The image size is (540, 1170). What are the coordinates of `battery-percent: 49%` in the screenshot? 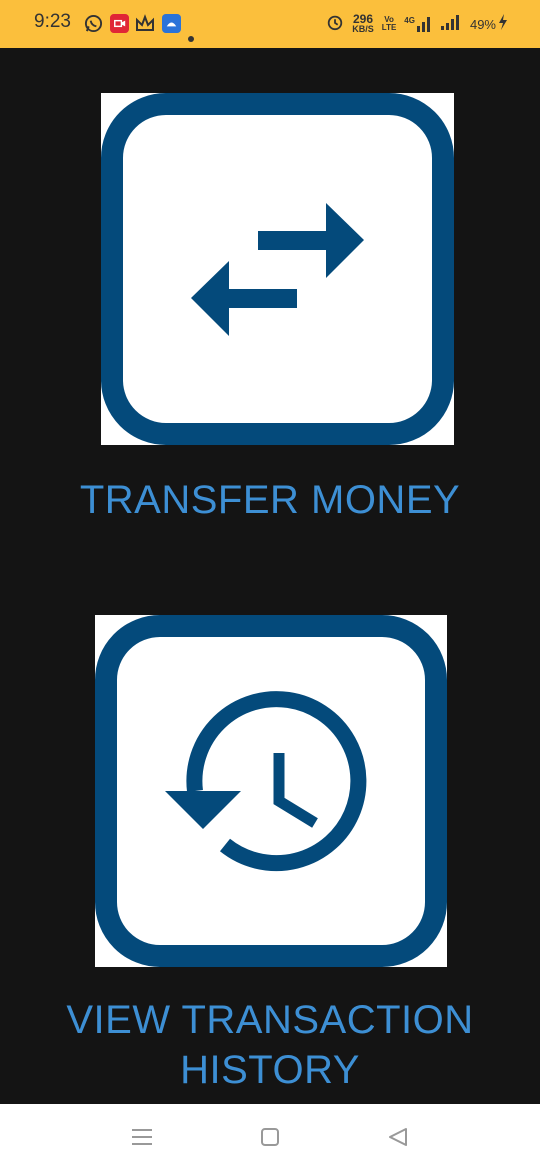 It's located at (482, 24).